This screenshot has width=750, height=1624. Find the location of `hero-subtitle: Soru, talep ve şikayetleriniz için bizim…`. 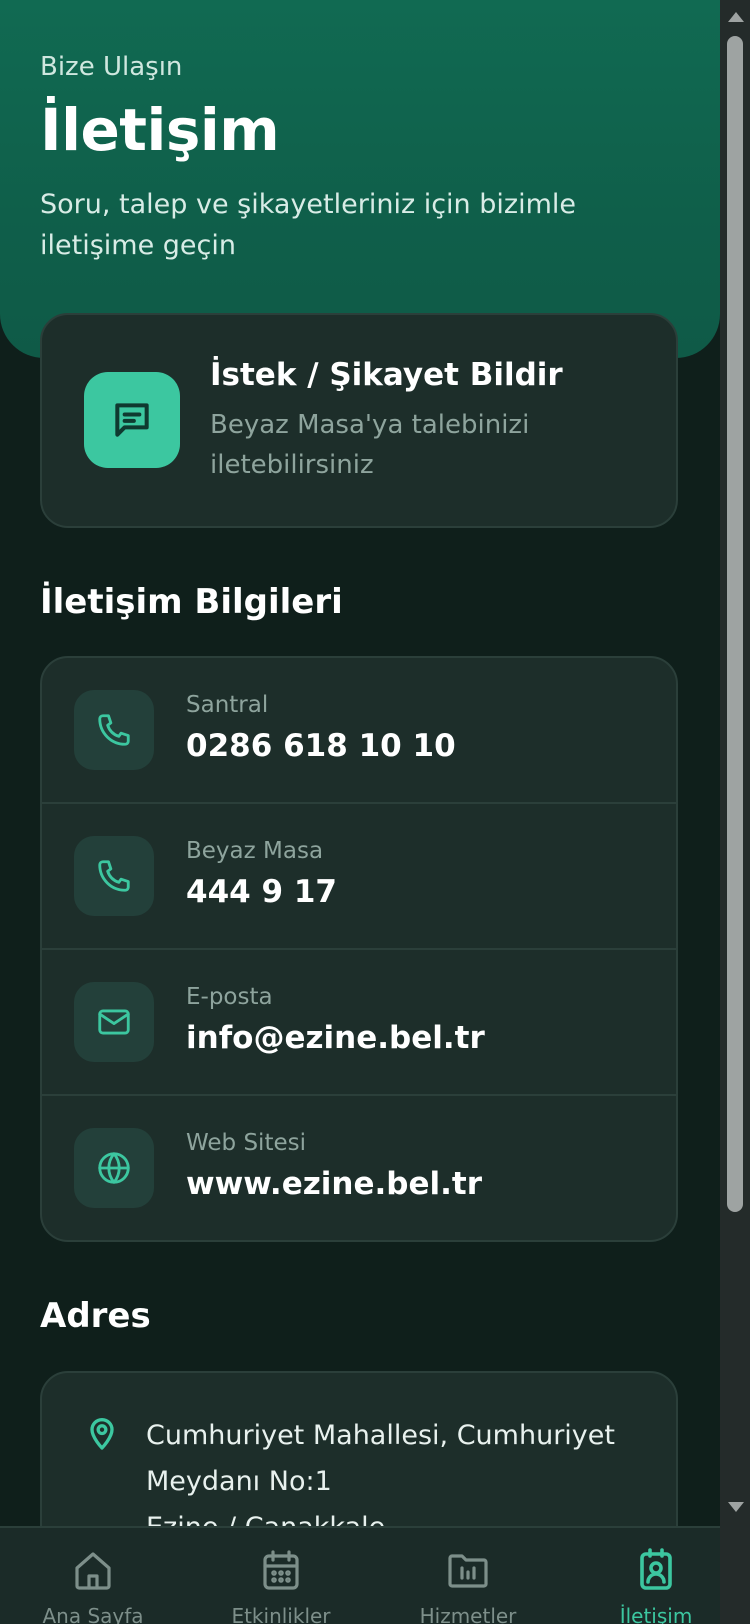

hero-subtitle: Soru, talep ve şikayetleriniz için bizim… is located at coordinates (308, 225).